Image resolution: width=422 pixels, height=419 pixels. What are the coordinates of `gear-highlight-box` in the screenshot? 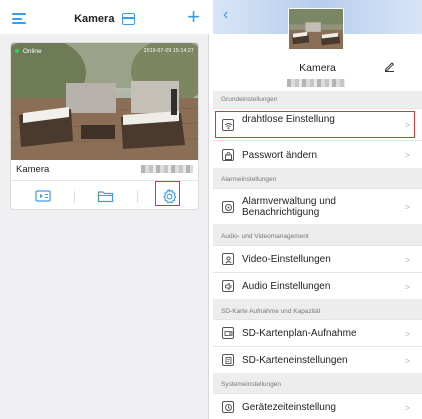 It's located at (167, 193).